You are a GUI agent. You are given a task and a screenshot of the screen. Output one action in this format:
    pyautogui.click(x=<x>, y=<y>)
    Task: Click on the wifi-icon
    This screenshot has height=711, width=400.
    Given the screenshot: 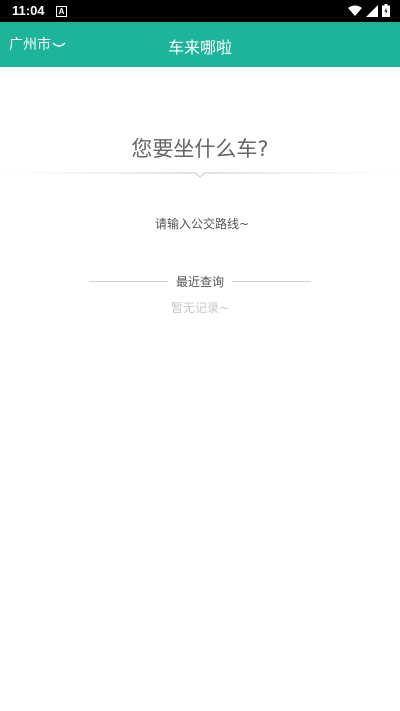 What is the action you would take?
    pyautogui.click(x=355, y=10)
    